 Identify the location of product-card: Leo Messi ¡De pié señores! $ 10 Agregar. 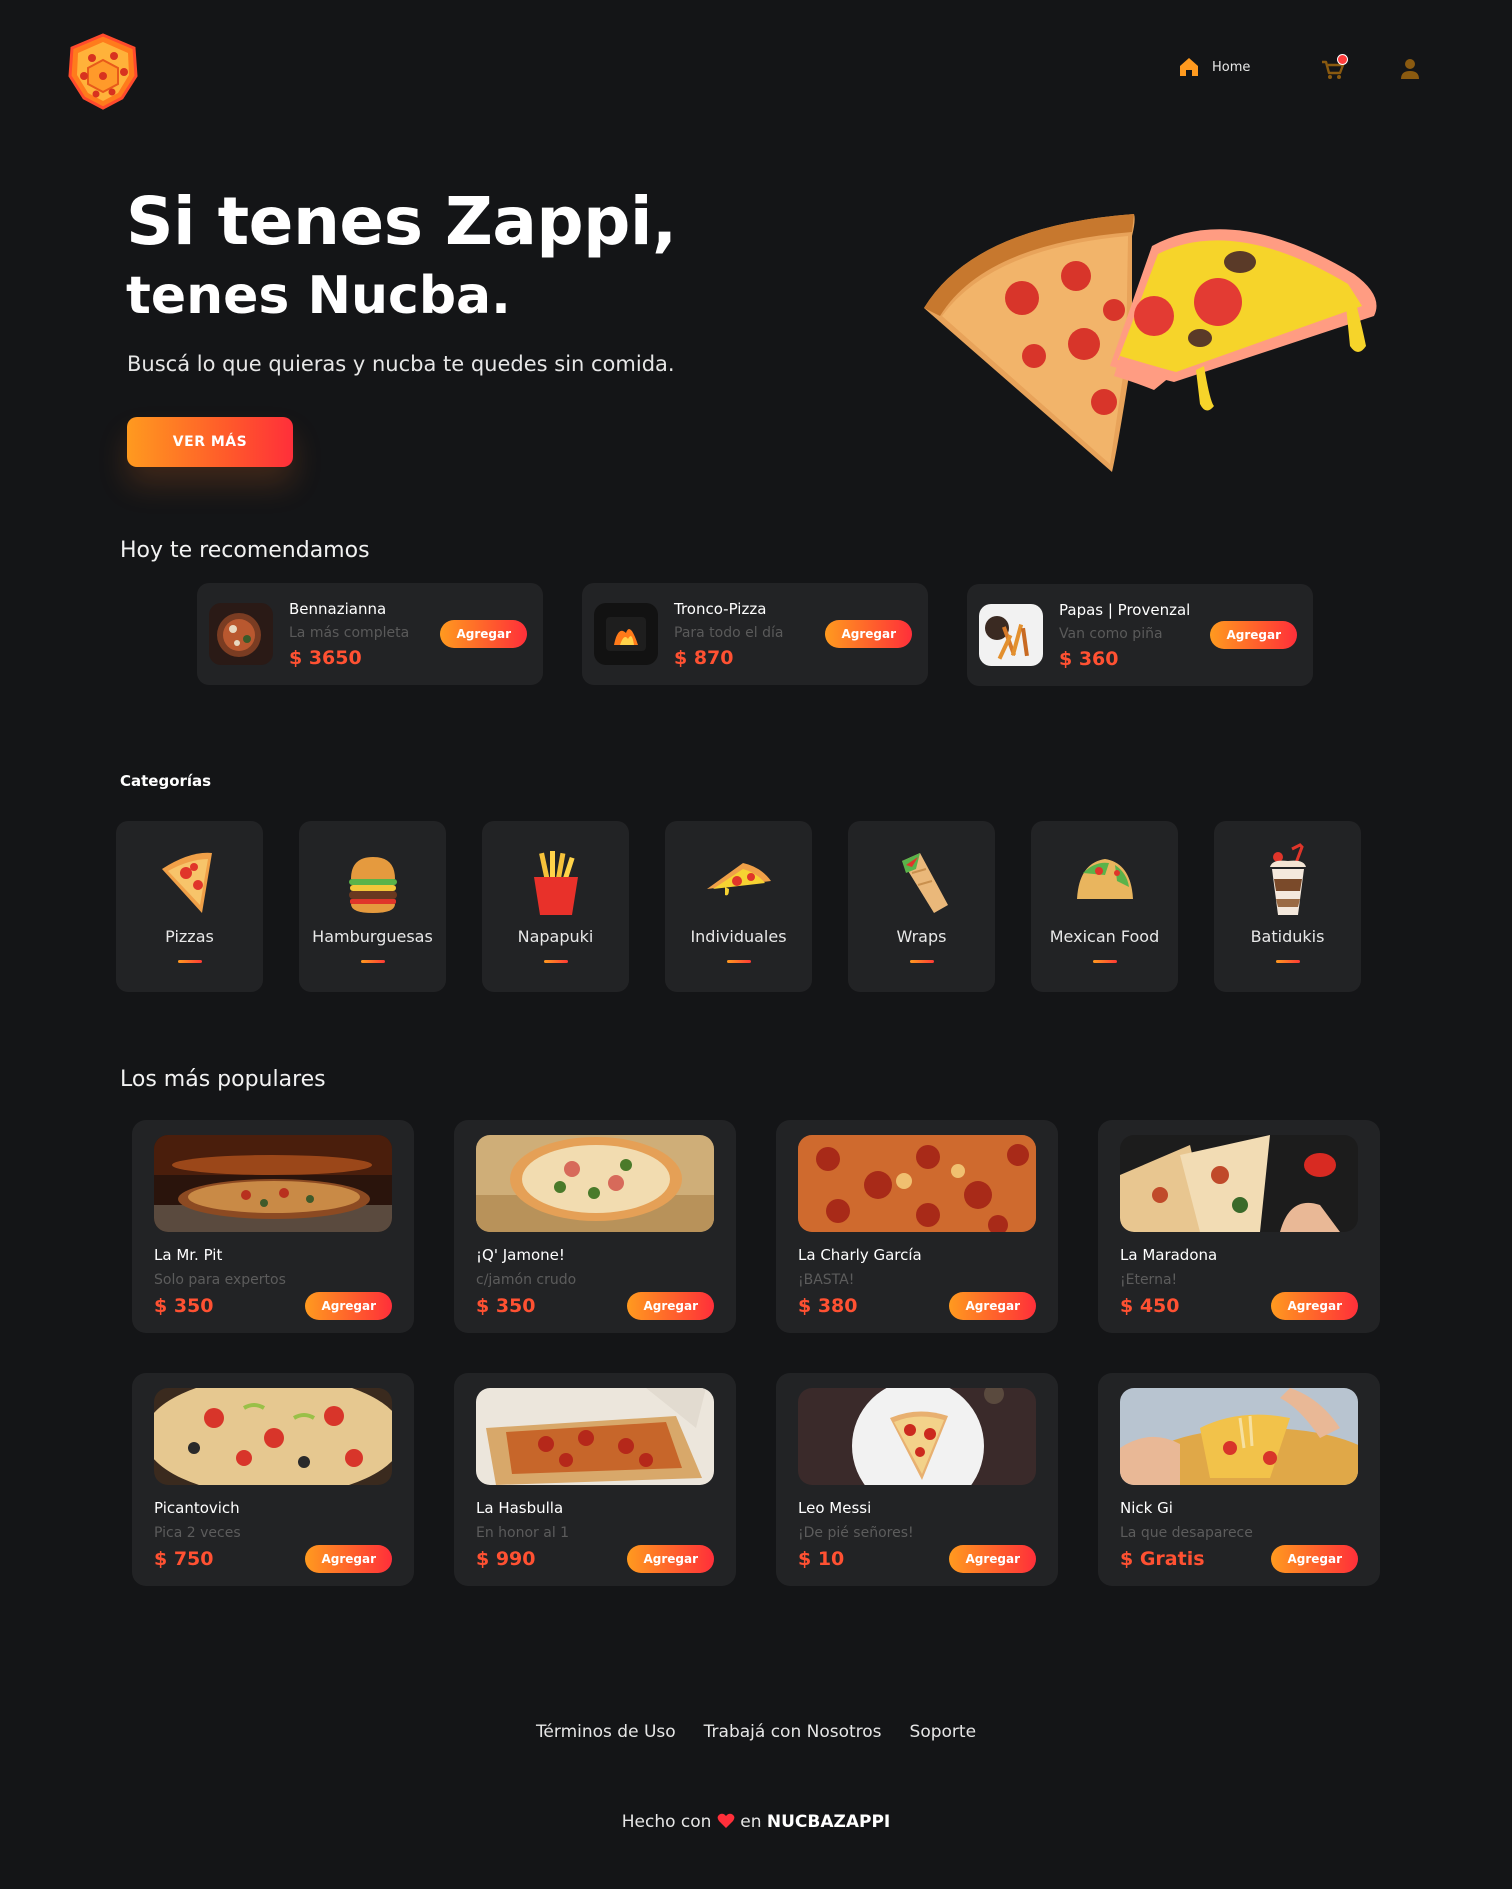
(917, 1479).